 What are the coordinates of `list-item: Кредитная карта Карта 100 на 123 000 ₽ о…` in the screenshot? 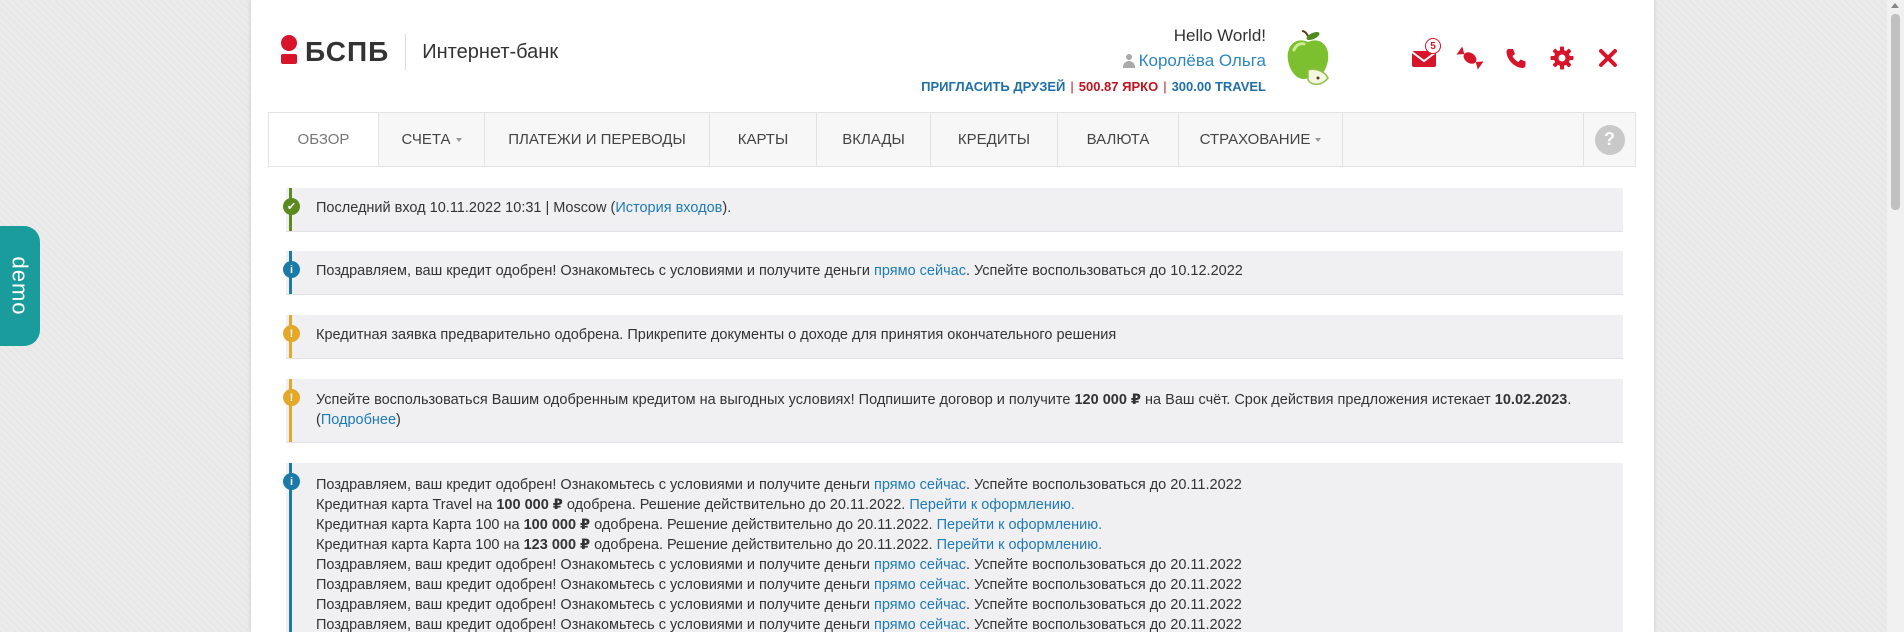 It's located at (709, 545).